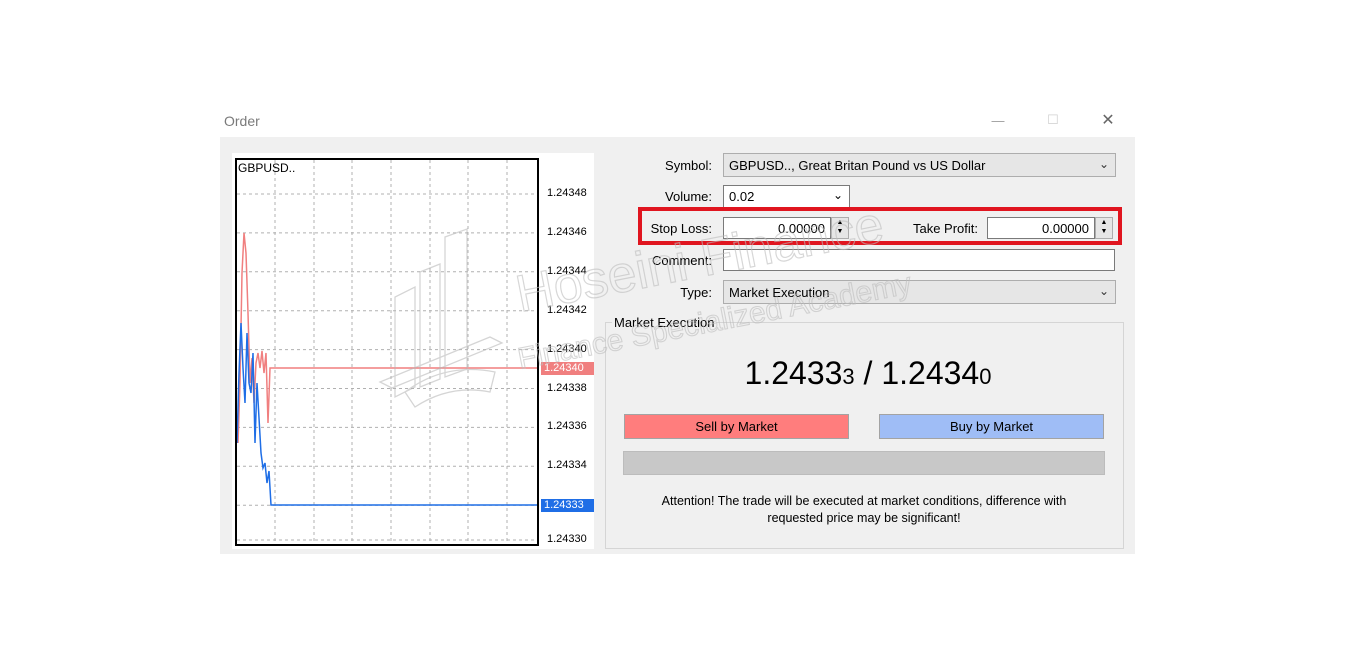 The width and height of the screenshot is (1357, 660). Describe the element at coordinates (742, 196) in the screenshot. I see `volume-value: 0.02` at that location.